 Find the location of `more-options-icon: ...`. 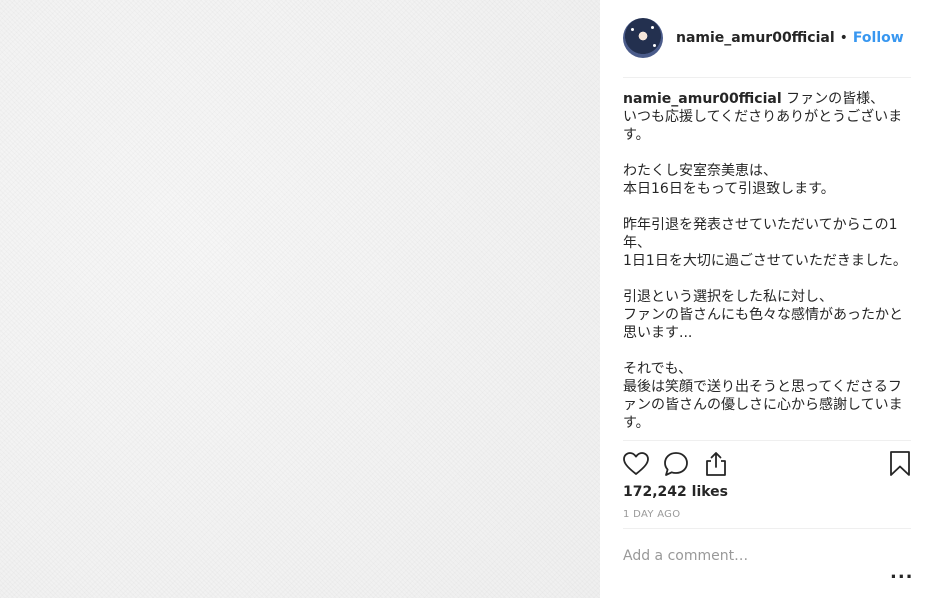

more-options-icon: ... is located at coordinates (902, 572).